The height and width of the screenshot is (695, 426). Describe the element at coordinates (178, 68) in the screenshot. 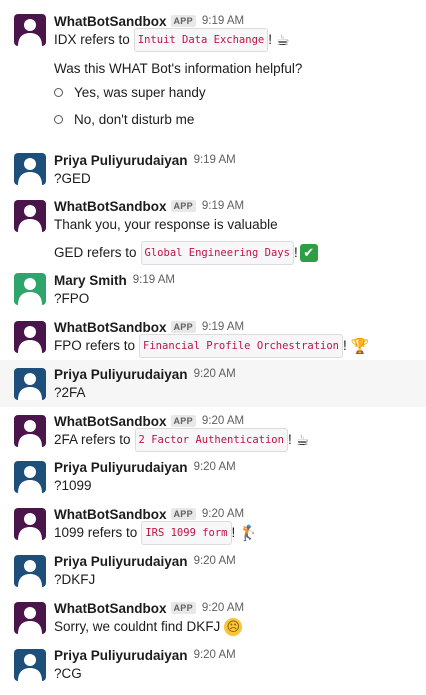

I see `poll-question: Was this WHAT Bot's information helpful?` at that location.